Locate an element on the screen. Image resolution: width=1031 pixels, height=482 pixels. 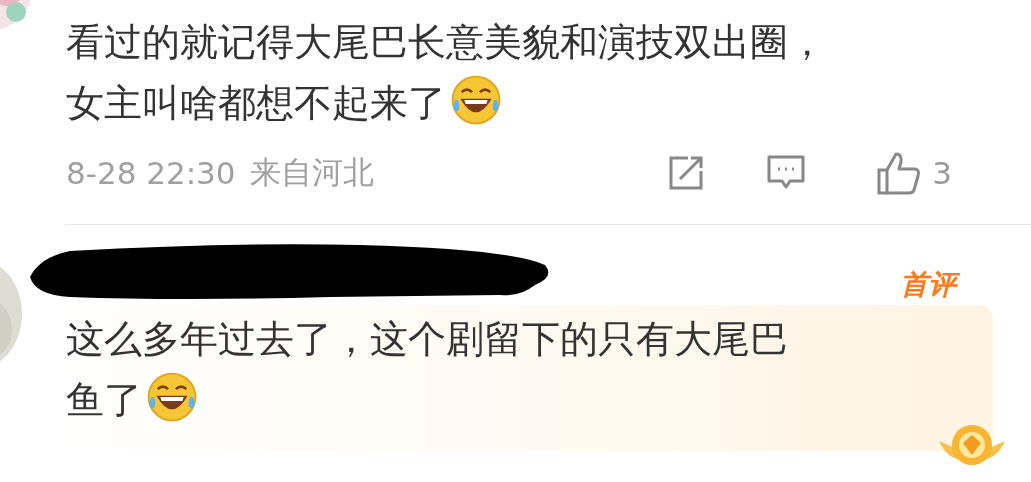
comment-location: 来自河北 is located at coordinates (311, 172).